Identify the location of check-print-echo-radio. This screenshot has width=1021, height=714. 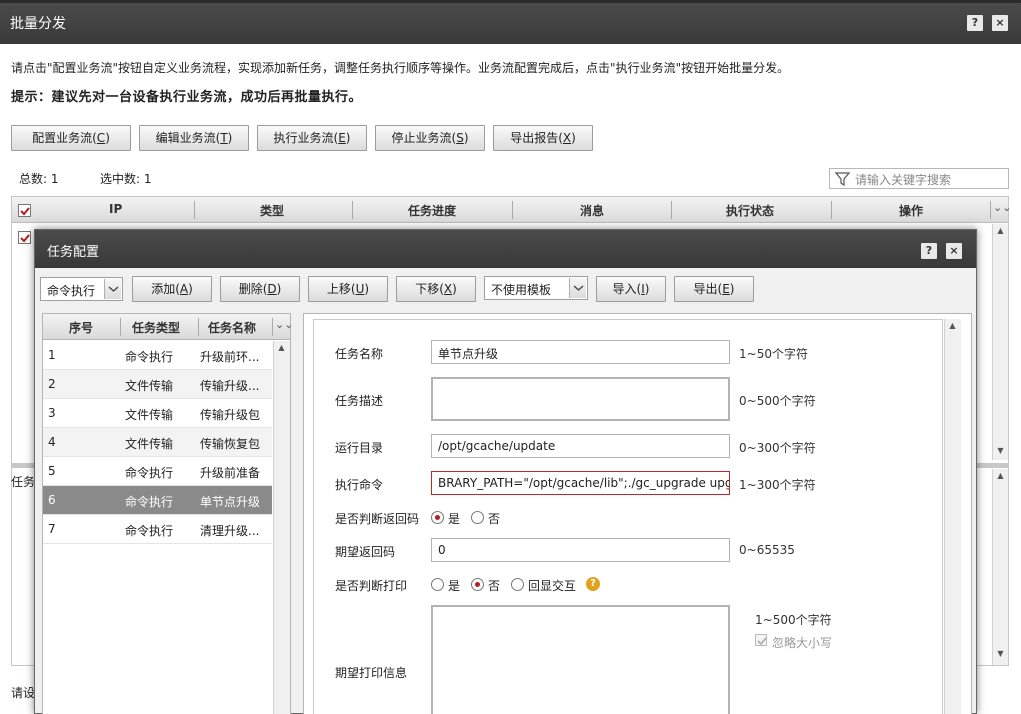
(517, 584).